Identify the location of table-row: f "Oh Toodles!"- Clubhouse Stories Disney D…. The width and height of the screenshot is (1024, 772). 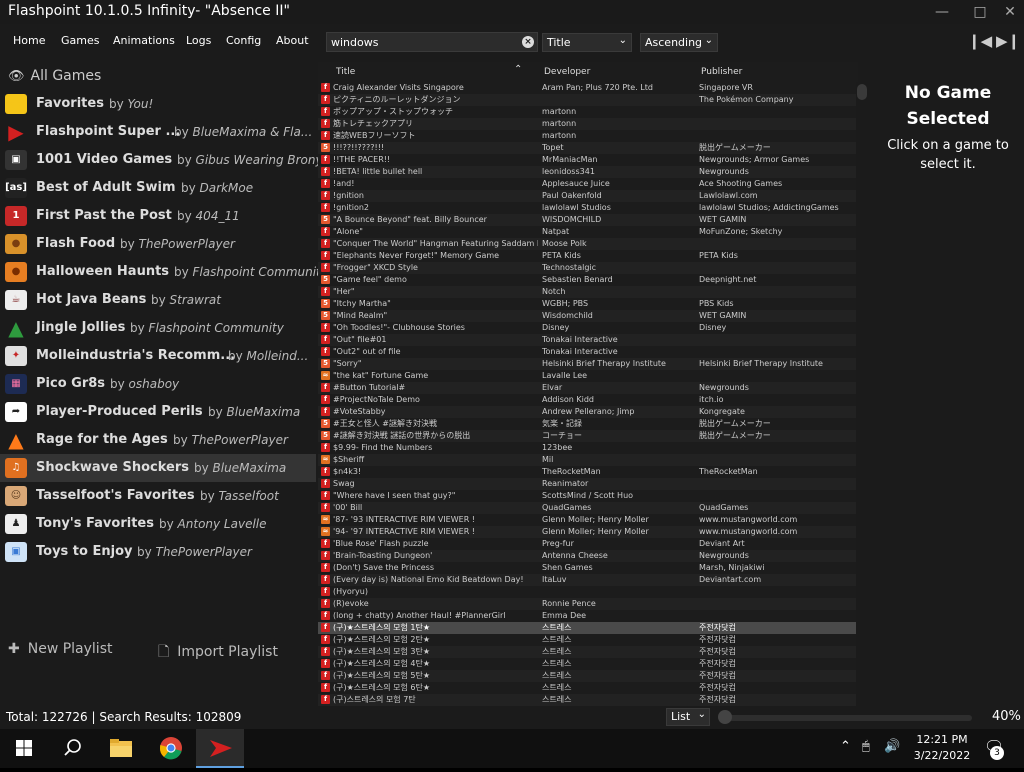
(587, 328).